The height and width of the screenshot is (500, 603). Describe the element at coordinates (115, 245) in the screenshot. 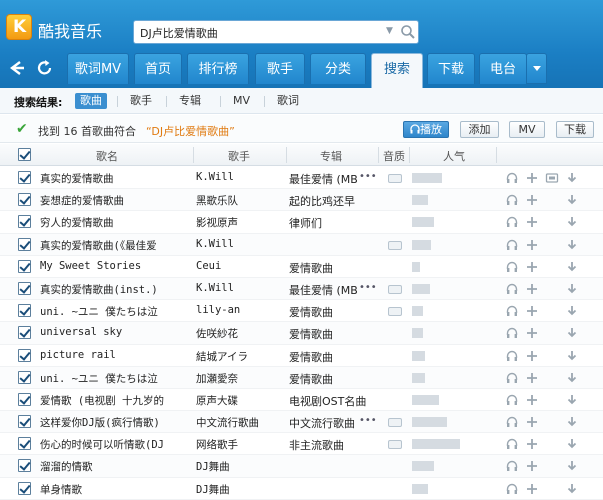

I see `song-title: 真实的爱情歌曲(《最佳爱` at that location.